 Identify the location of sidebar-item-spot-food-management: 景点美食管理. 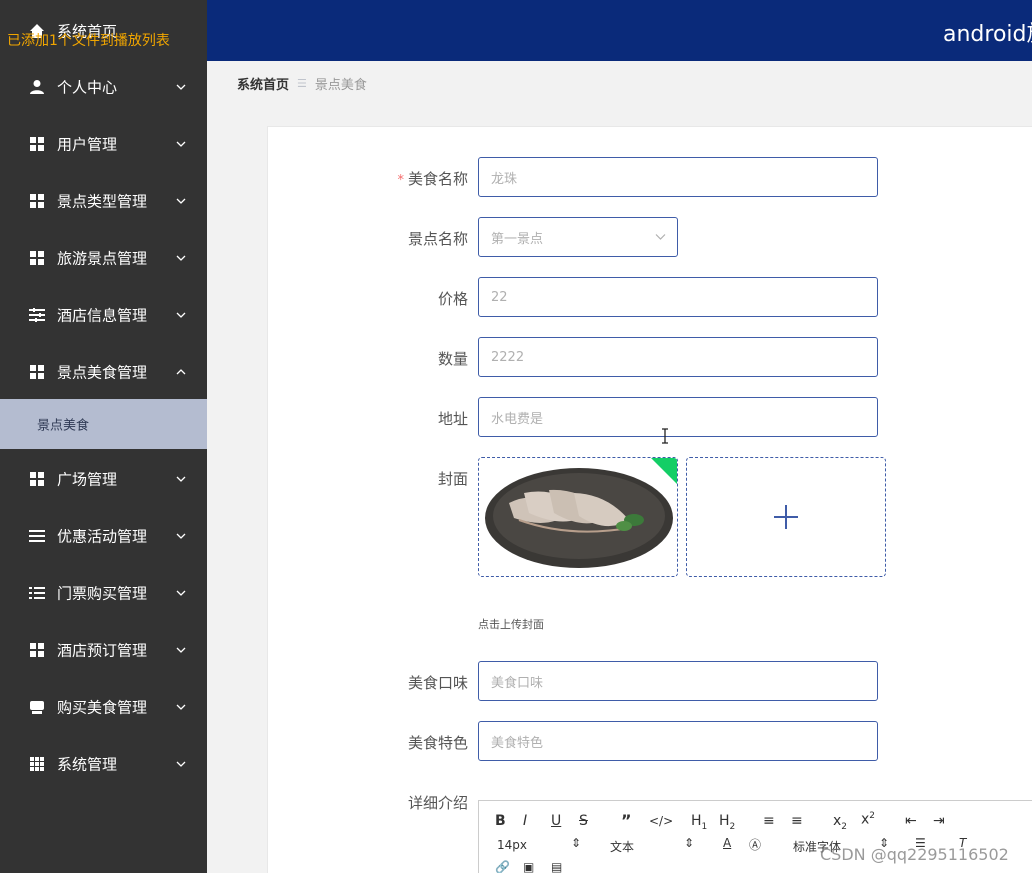
(103, 371).